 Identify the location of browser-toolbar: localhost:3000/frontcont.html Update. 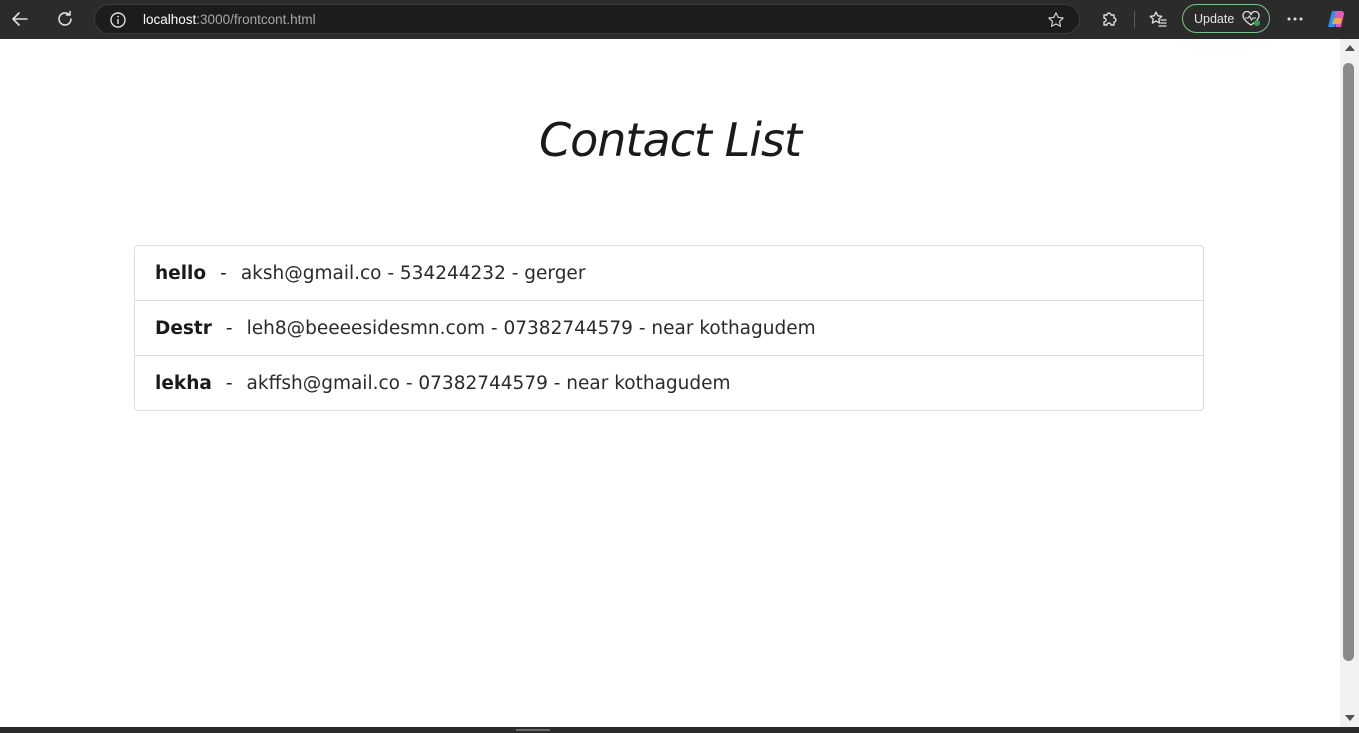
(679, 19).